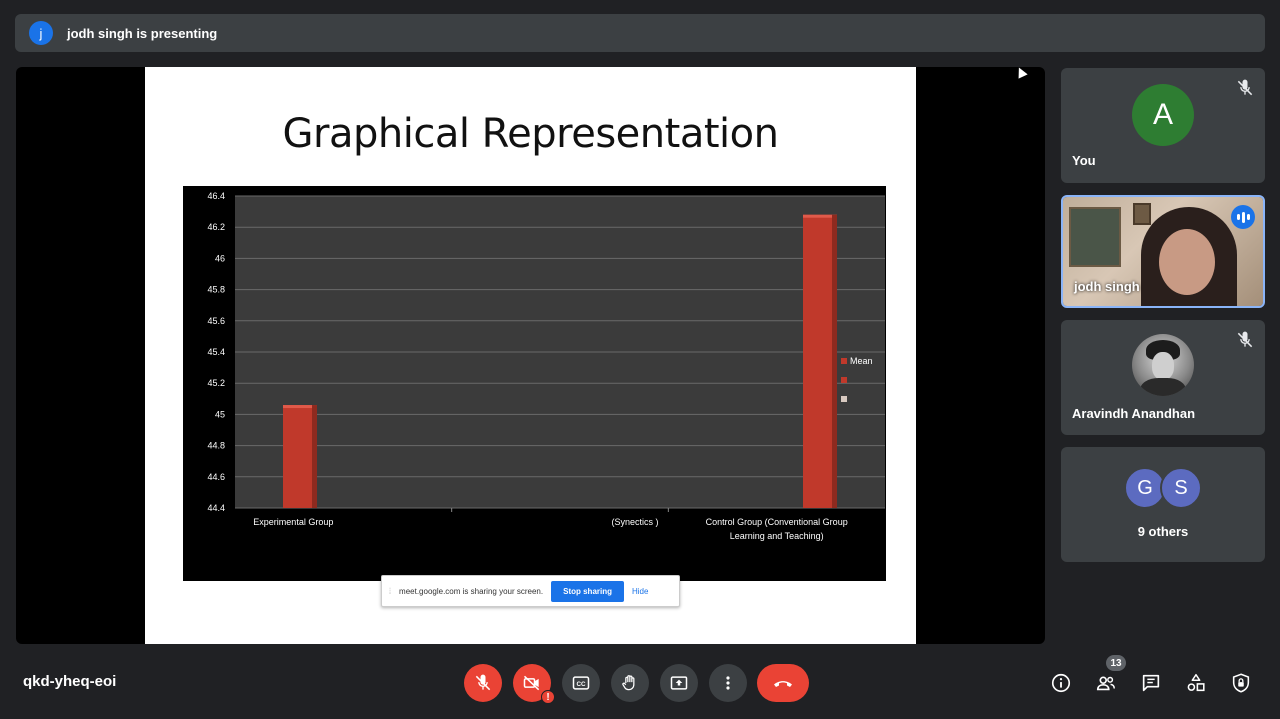 This screenshot has height=719, width=1280. Describe the element at coordinates (634, 522) in the screenshot. I see `x-tick-label: (Synectics )` at that location.